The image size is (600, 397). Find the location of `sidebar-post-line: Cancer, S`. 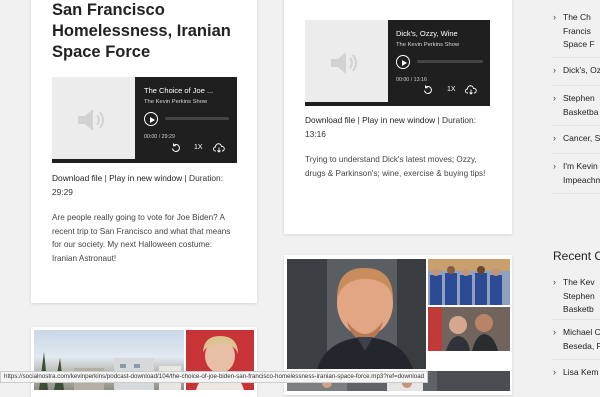

sidebar-post-line: Cancer, S is located at coordinates (581, 138).